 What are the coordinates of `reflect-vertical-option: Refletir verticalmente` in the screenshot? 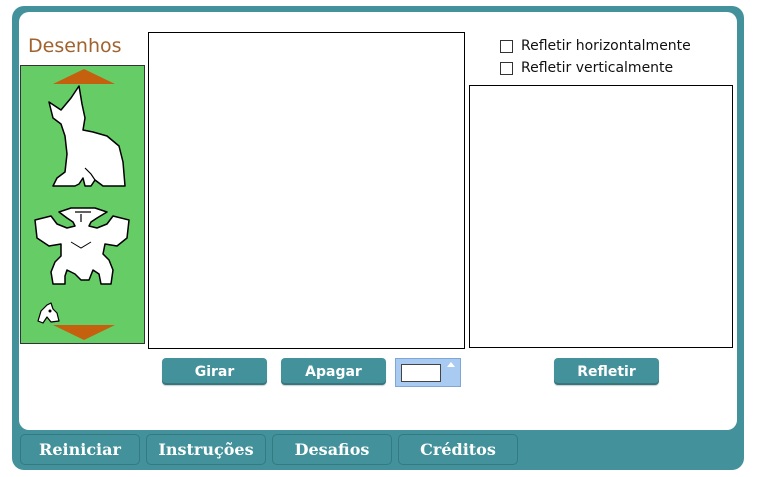 It's located at (586, 68).